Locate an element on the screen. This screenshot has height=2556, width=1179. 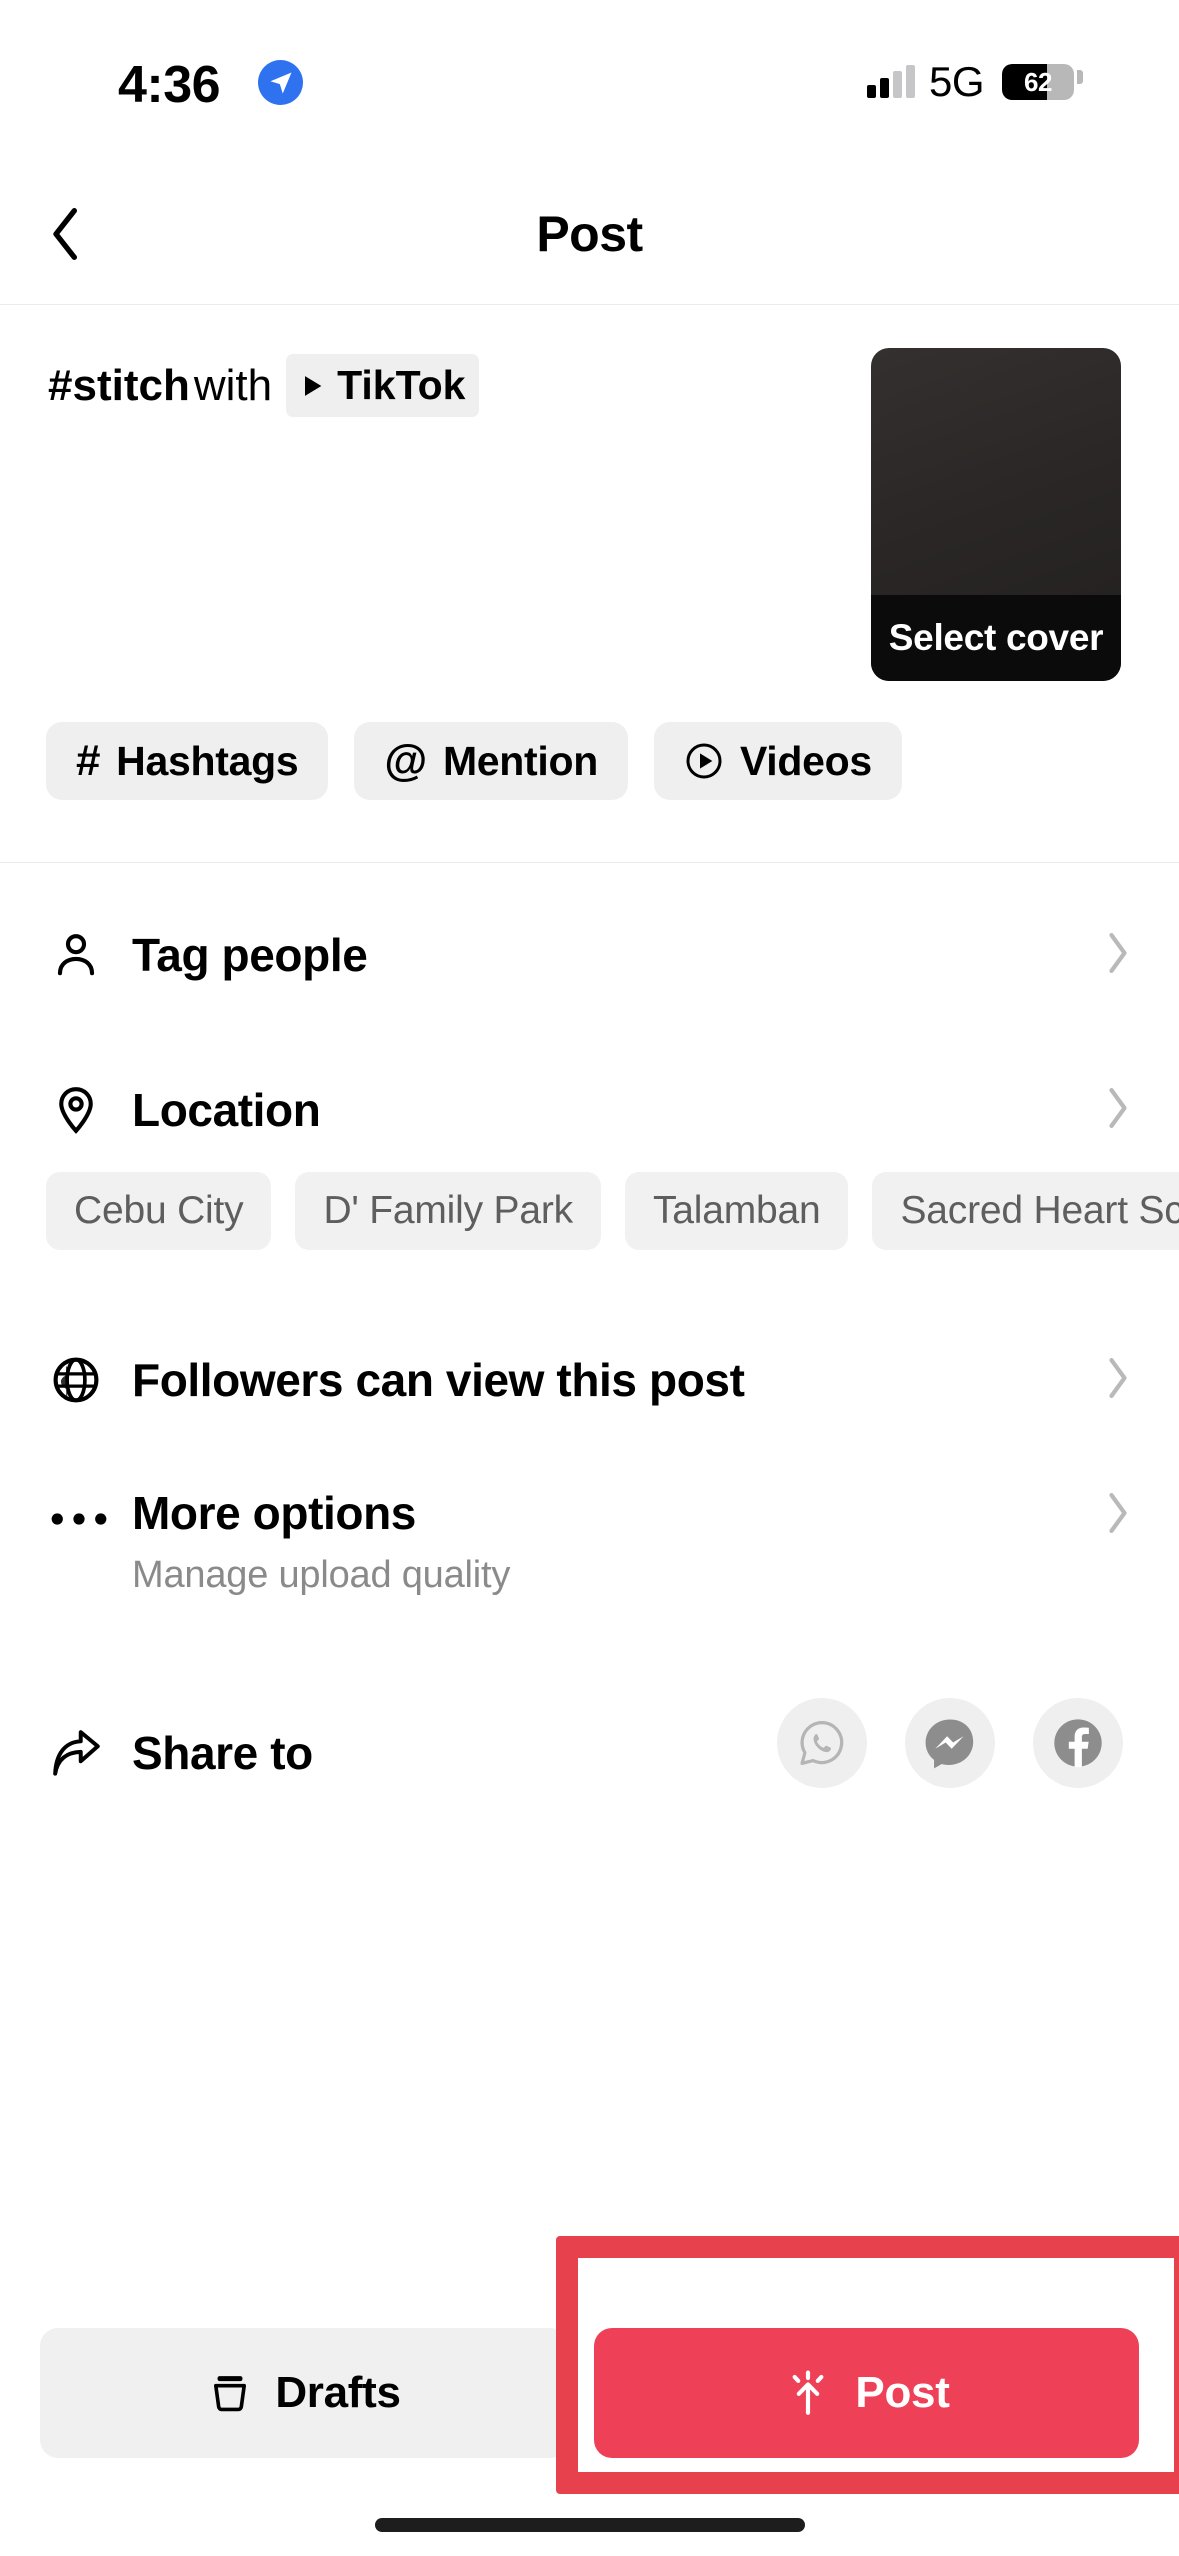
status-bar-indicators: 5G 62 is located at coordinates (970, 82).